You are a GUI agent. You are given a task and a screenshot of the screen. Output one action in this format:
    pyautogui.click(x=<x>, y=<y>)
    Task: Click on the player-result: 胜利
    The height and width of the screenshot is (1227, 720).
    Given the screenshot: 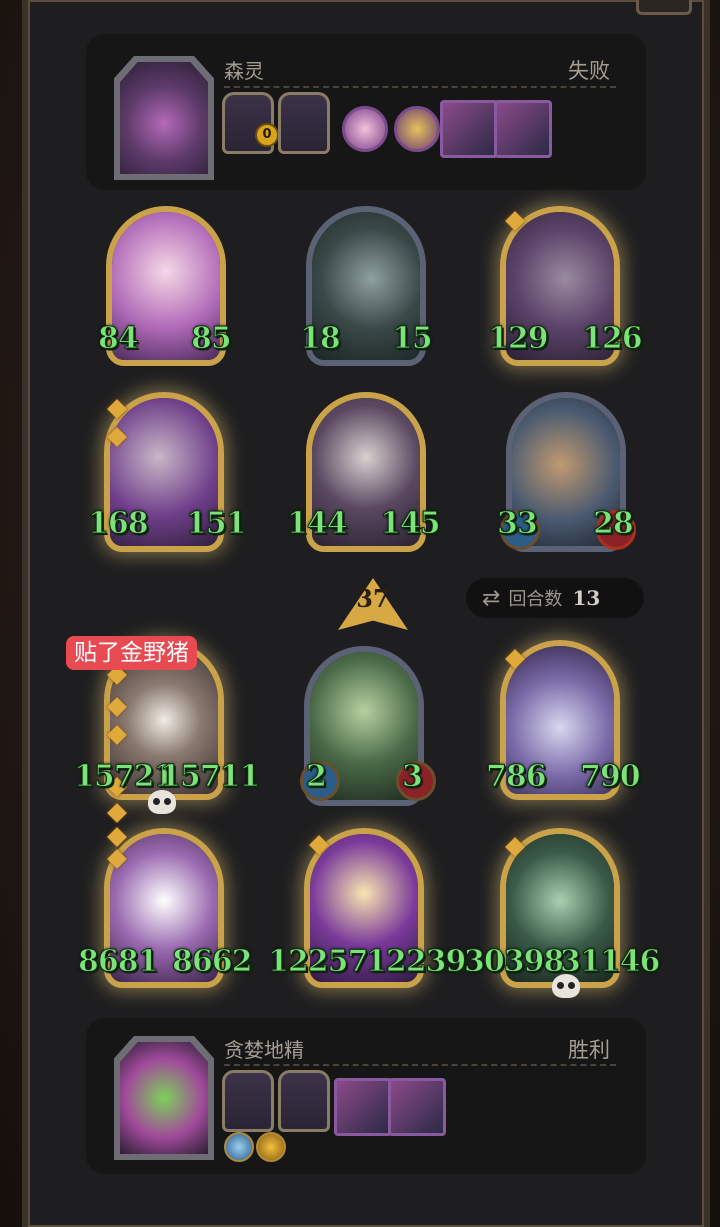 What is the action you would take?
    pyautogui.click(x=589, y=1050)
    